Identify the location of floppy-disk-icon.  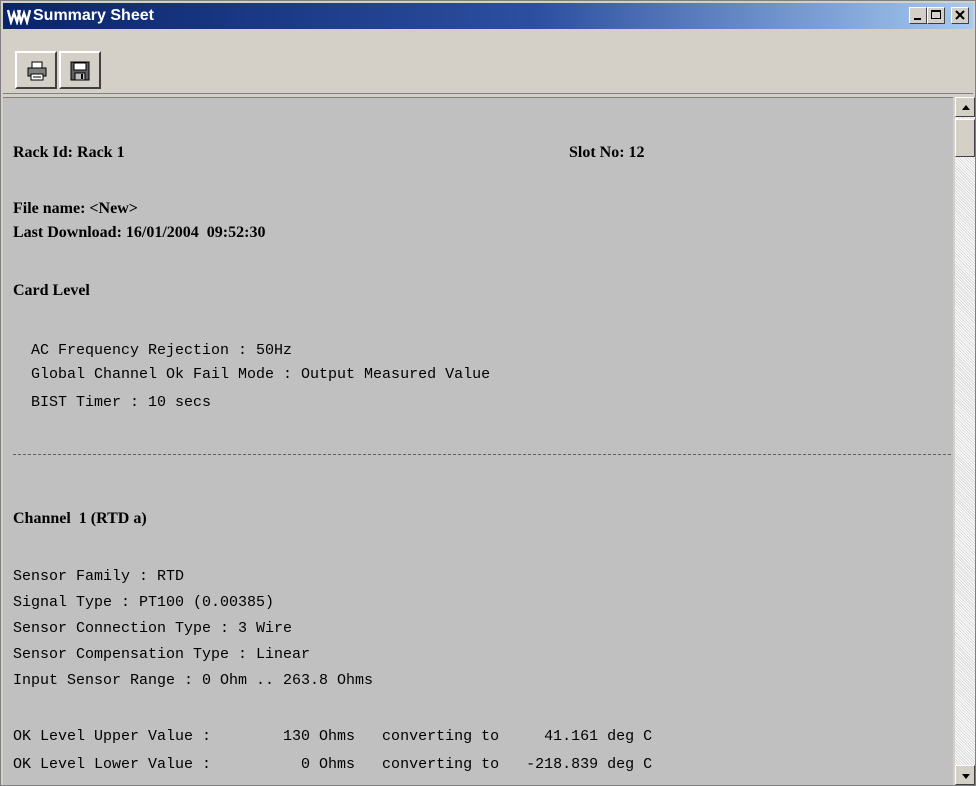
(80, 71).